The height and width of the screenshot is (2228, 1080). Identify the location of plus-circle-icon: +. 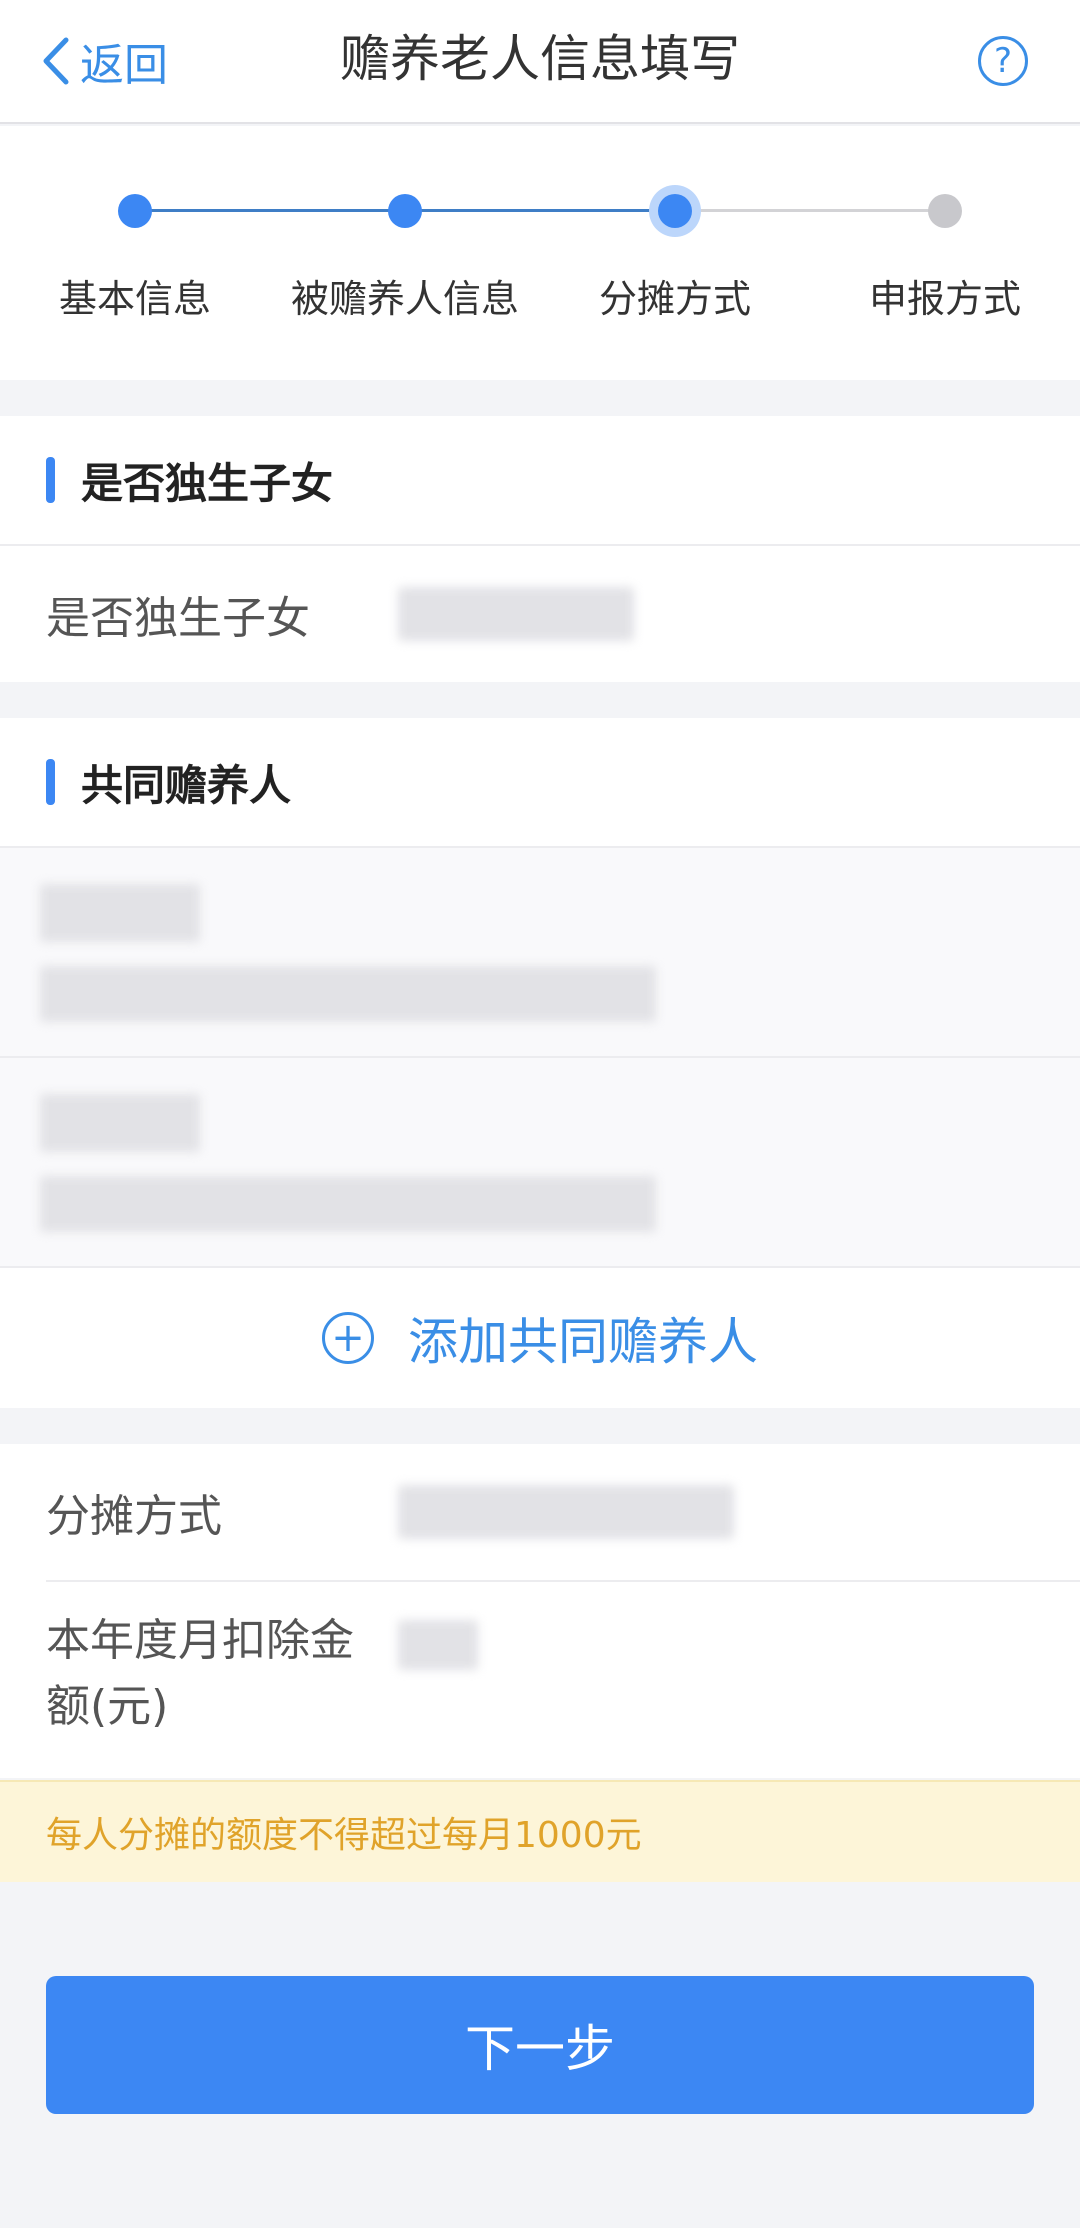
(348, 1338).